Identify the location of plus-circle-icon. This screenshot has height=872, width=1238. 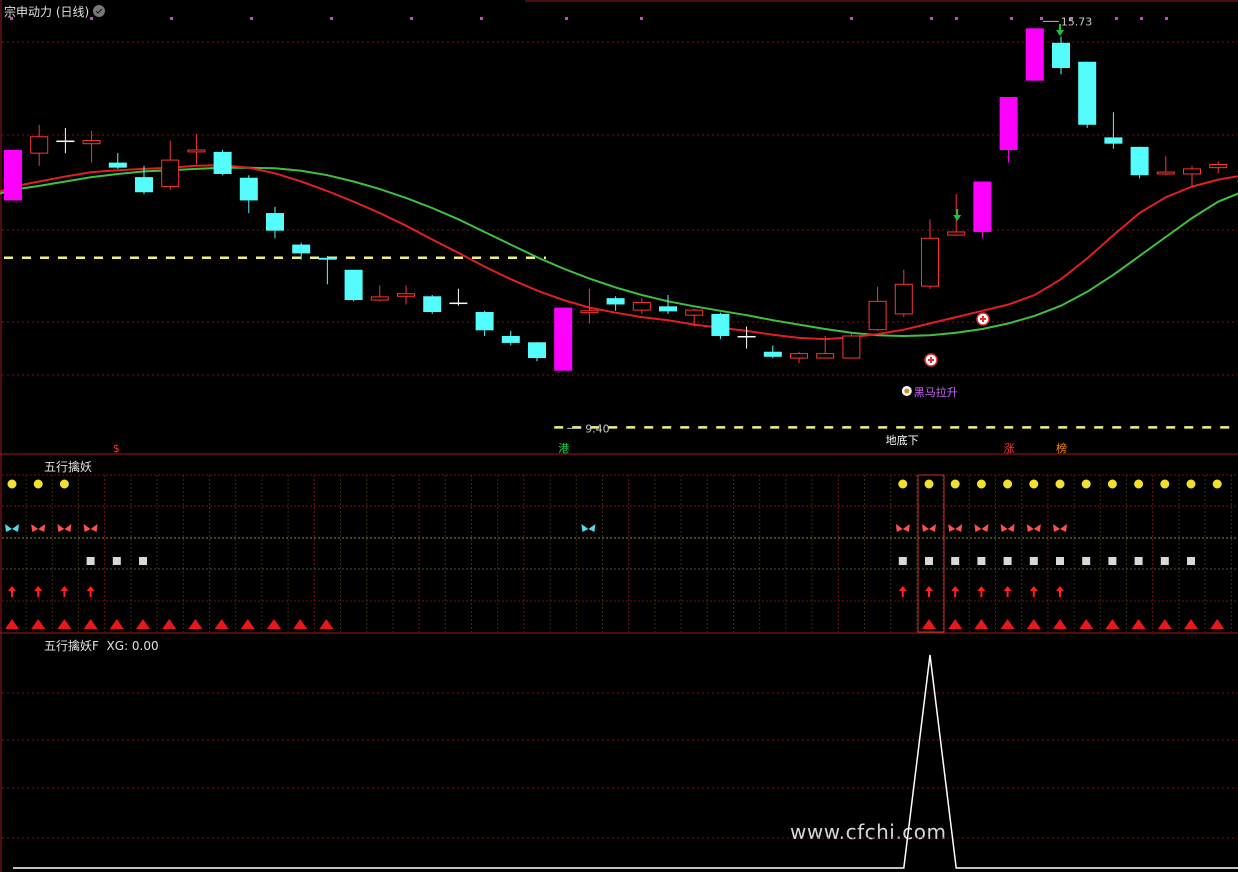
(983, 319).